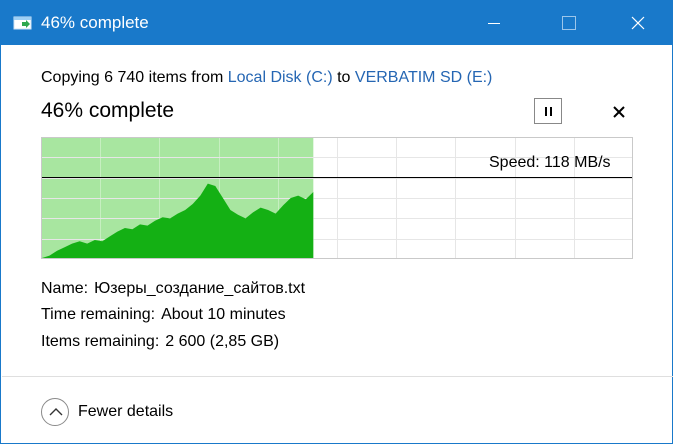 This screenshot has height=444, width=673. Describe the element at coordinates (95, 22) in the screenshot. I see `window-title: 46% complete` at that location.